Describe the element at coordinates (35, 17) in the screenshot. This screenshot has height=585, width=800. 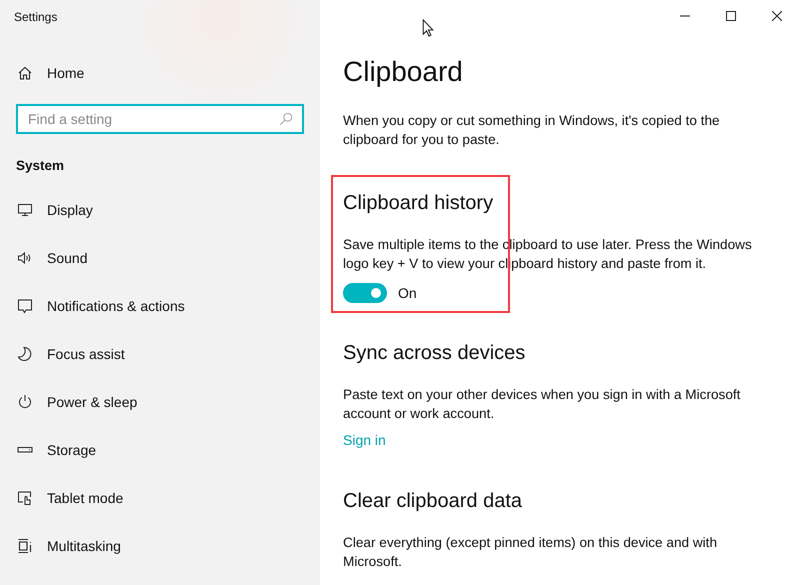
I see `window-title: Settings` at that location.